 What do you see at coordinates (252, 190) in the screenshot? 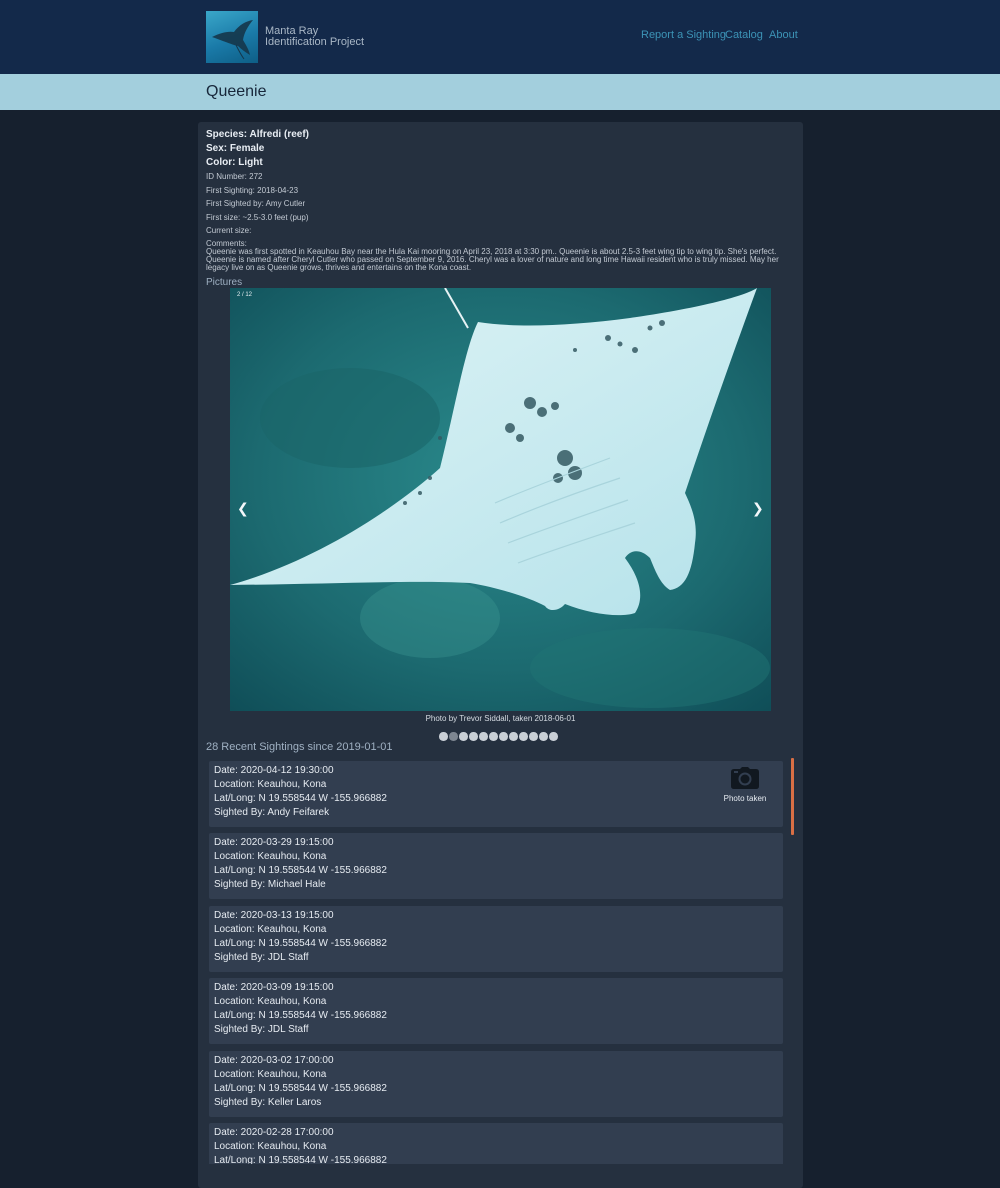
I see `first-sighting: First Sighting: 2018-04-23` at bounding box center [252, 190].